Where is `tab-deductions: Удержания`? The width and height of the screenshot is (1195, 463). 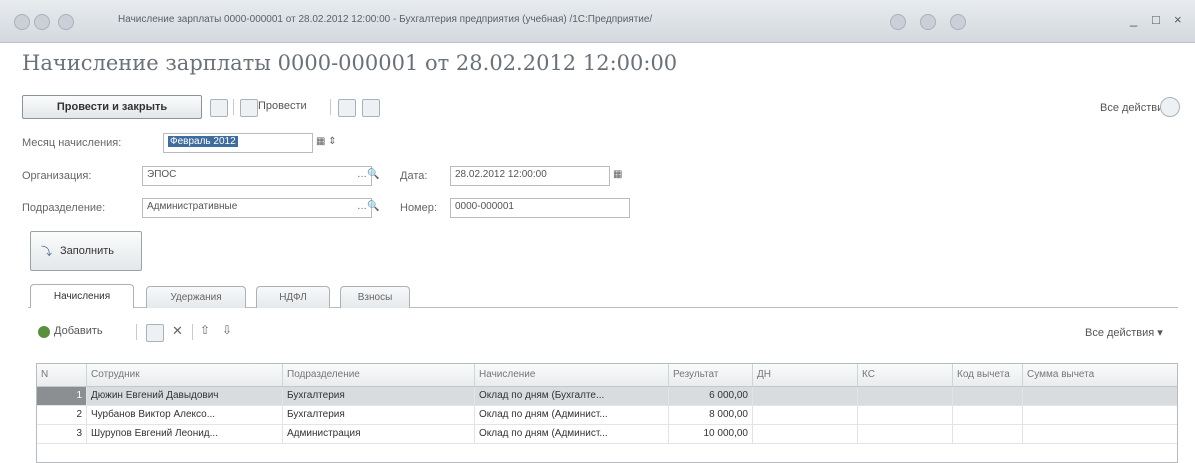 tab-deductions: Удержания is located at coordinates (196, 297).